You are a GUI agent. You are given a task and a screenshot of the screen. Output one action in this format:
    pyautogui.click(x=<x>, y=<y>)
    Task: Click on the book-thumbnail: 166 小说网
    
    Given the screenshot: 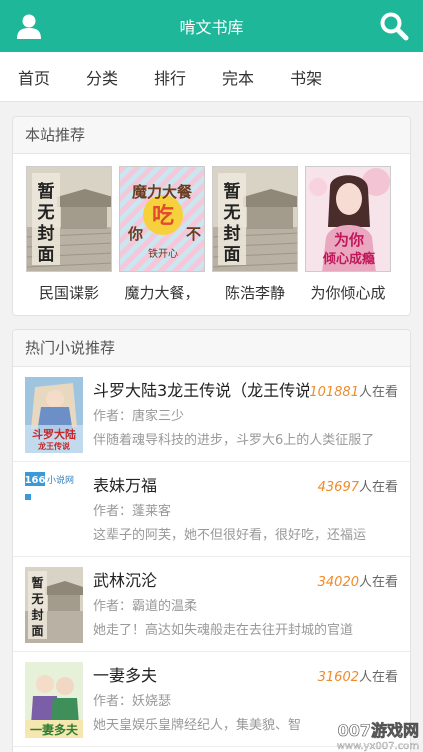 What is the action you would take?
    pyautogui.click(x=54, y=510)
    